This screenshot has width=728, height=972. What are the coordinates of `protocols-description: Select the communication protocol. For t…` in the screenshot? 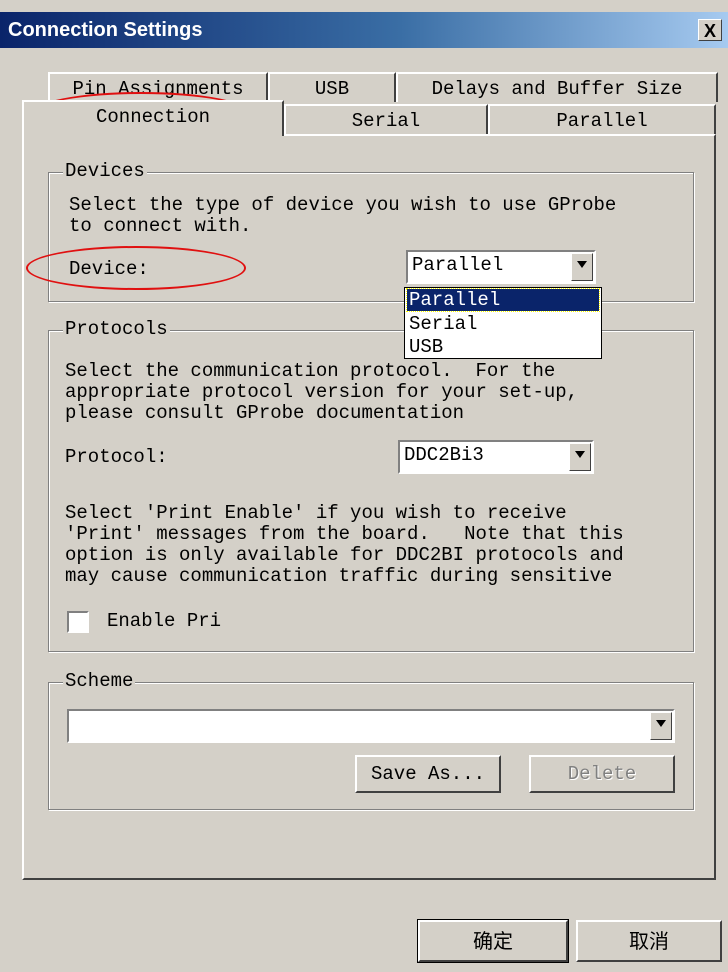 It's located at (322, 392).